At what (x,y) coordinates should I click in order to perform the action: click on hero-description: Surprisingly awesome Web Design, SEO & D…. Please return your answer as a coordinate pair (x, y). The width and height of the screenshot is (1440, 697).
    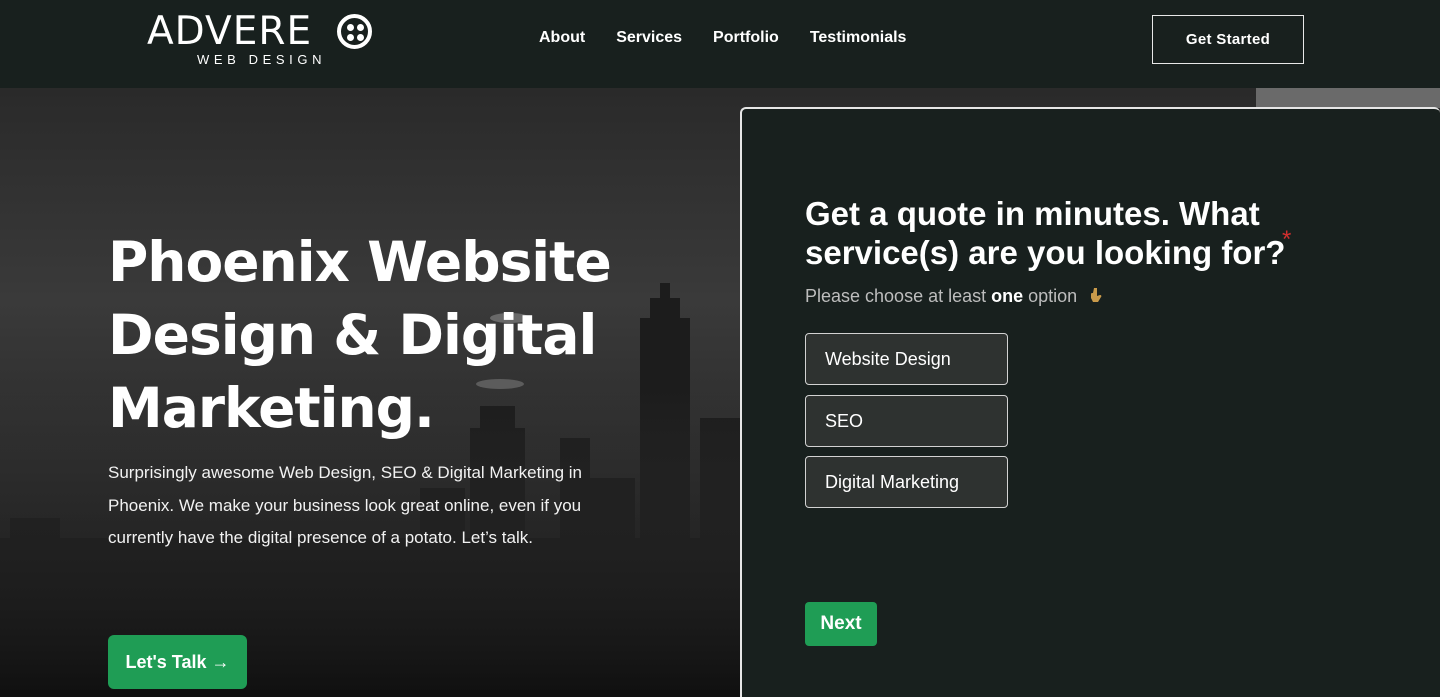
    Looking at the image, I should click on (345, 505).